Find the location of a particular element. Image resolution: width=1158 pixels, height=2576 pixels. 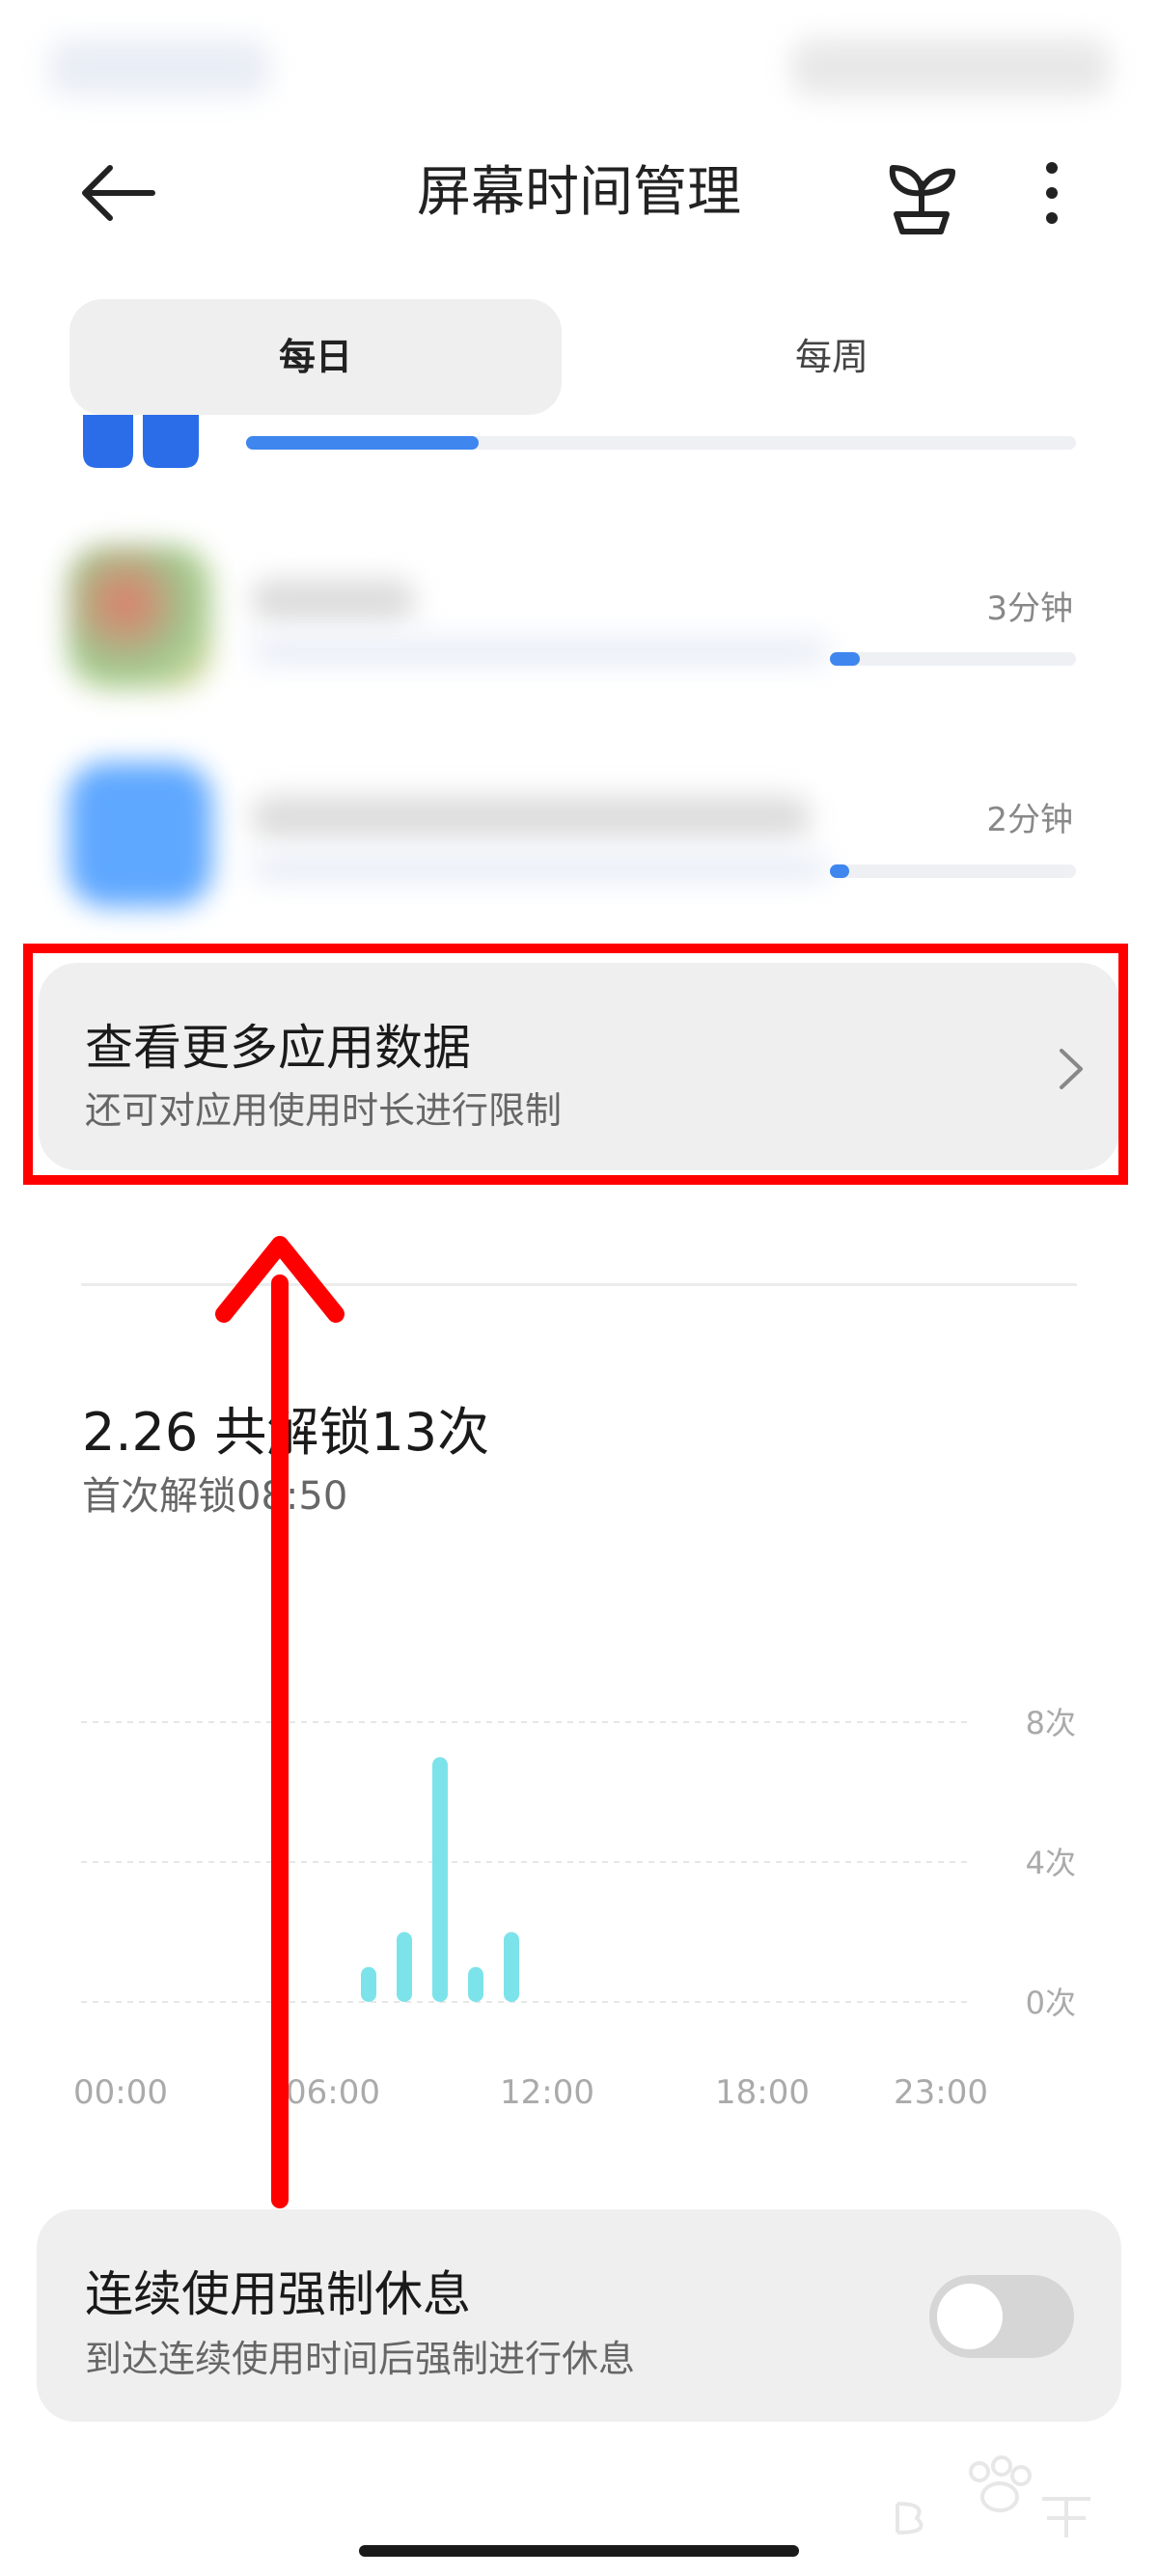

usage-bar-partial is located at coordinates (661, 443).